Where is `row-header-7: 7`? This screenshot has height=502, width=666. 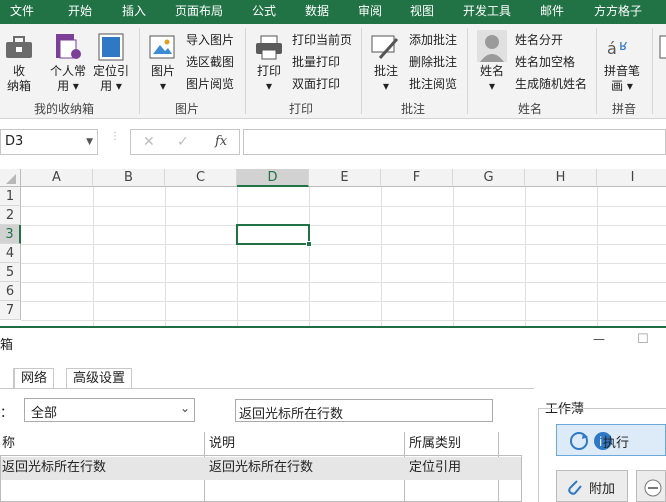
row-header-7: 7 is located at coordinates (10, 310).